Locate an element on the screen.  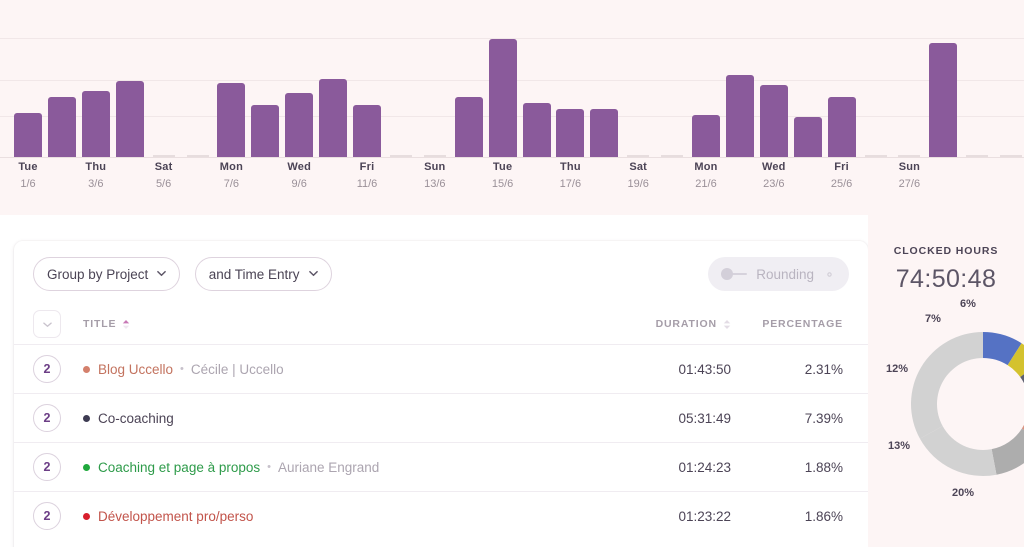
bar-10/6 is located at coordinates (333, 118).